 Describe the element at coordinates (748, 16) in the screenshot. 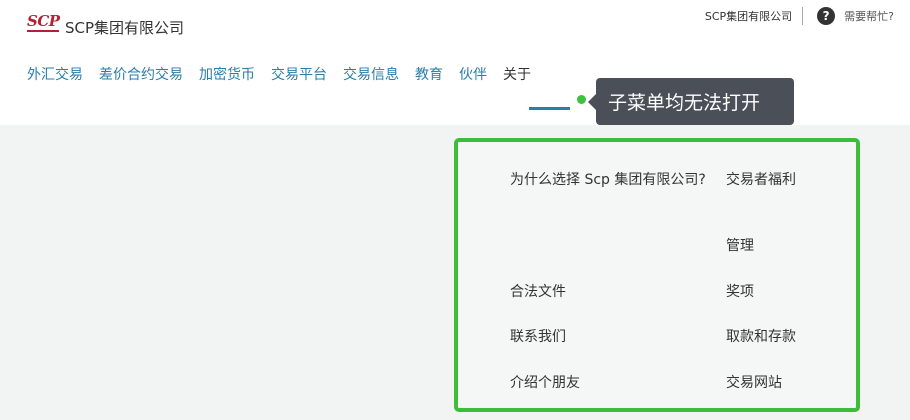

I see `company-link: SCP集团有限公司` at that location.